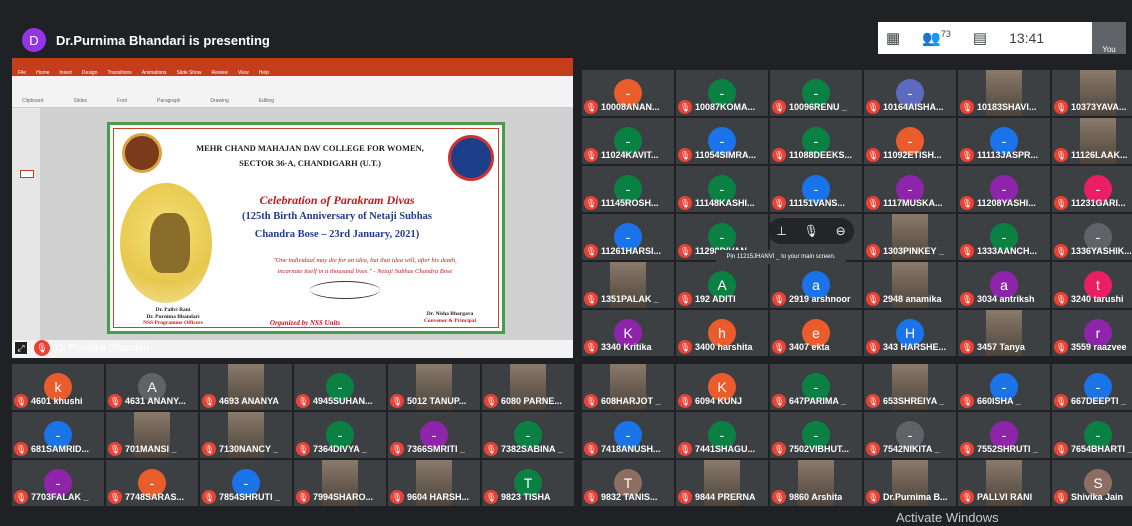 Image resolution: width=1132 pixels, height=526 pixels. Describe the element at coordinates (722, 285) in the screenshot. I see `participant-tile: A 🎙 192 ADITI` at that location.